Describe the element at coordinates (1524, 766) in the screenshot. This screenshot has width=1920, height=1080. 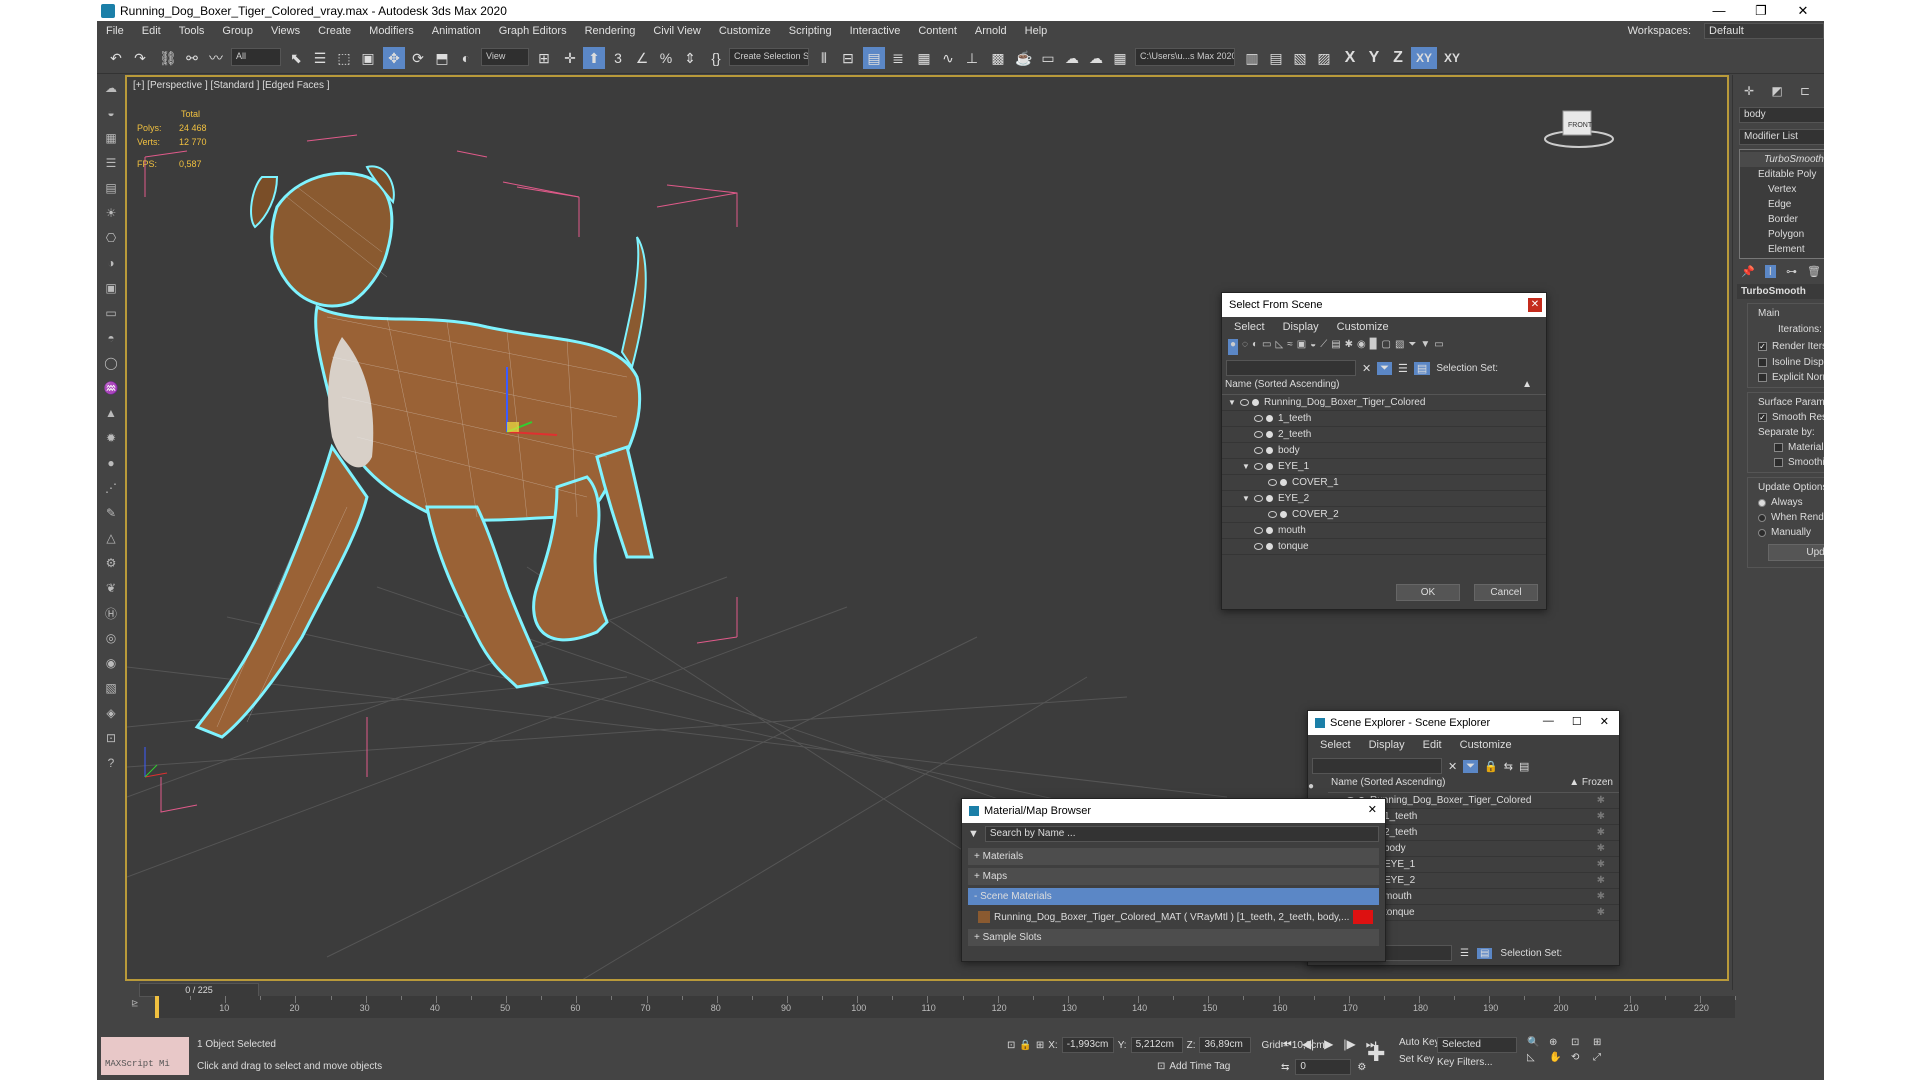
I see `se-hierarchy-icon: ▤` at that location.